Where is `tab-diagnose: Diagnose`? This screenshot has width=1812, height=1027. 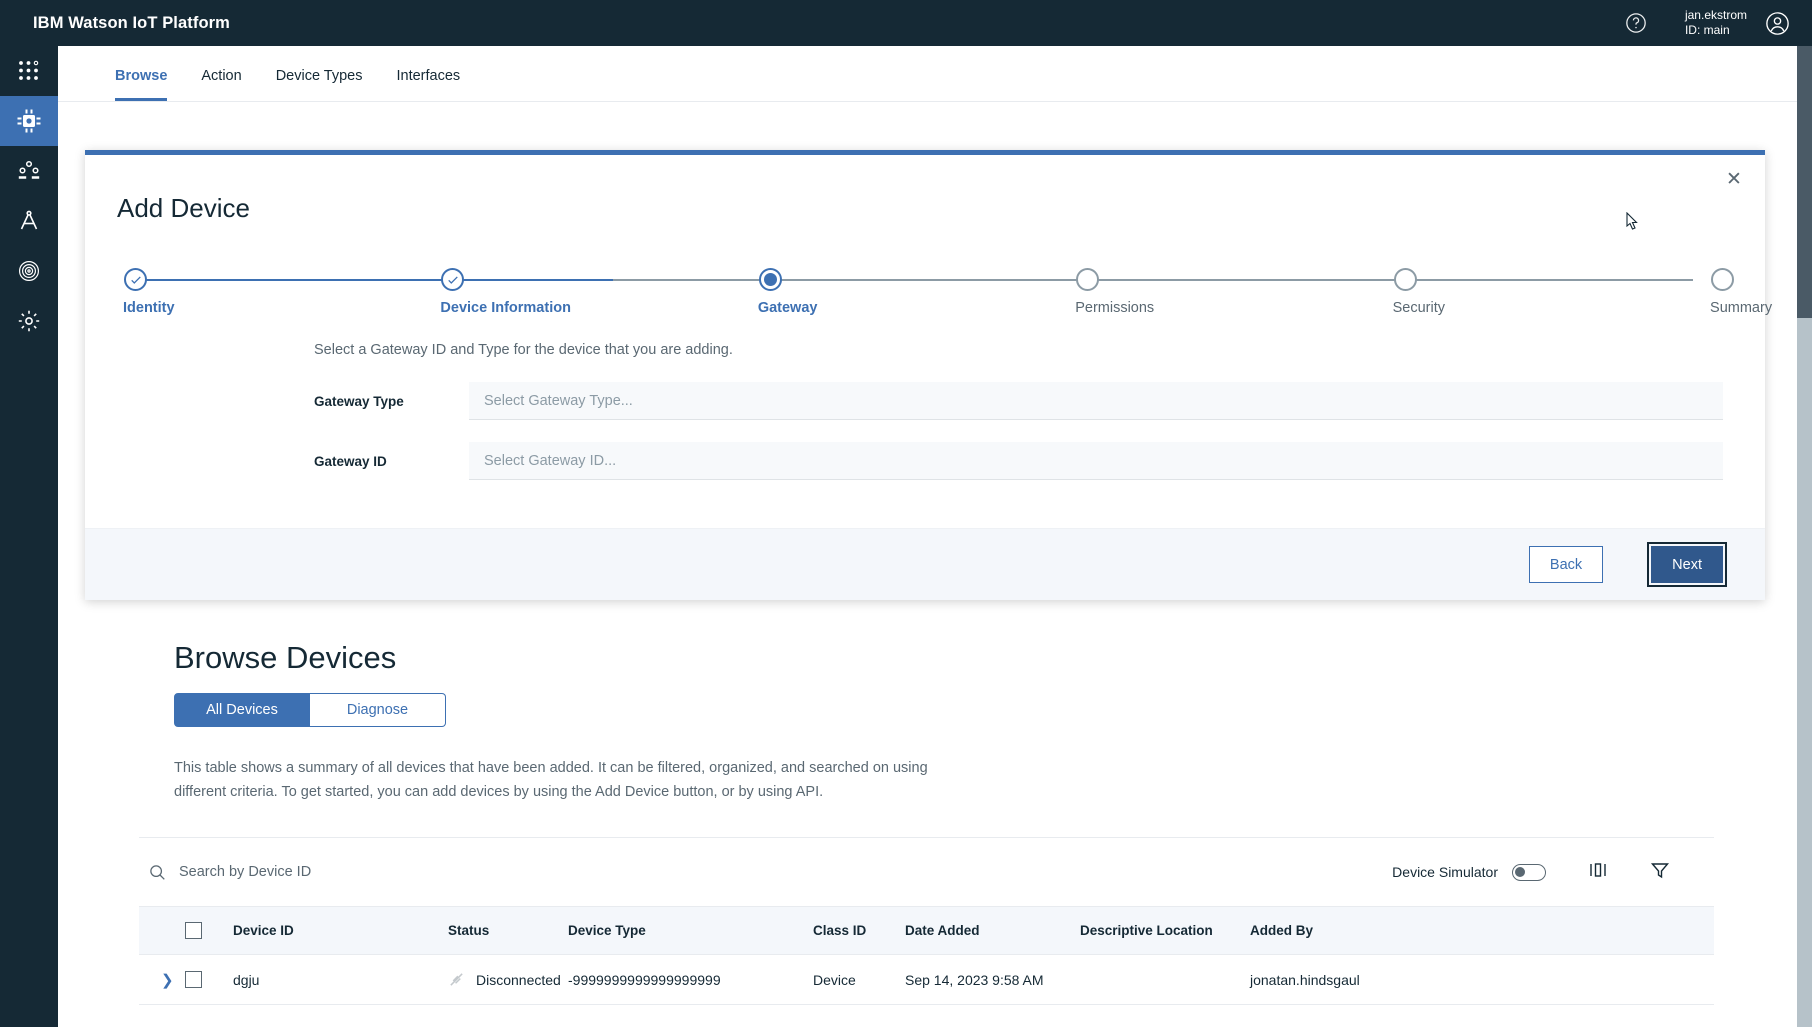 tab-diagnose: Diagnose is located at coordinates (378, 710).